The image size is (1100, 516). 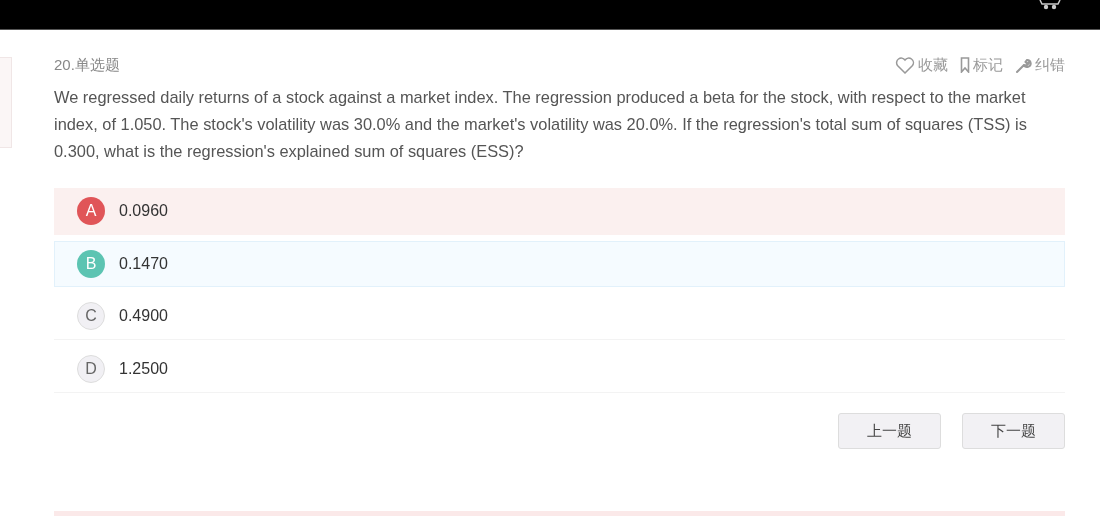 I want to click on question-text: We regressed daily returns of a stock against a market index. The regression produced a beta for the stock, with respect to the market index, of 1.050. The stock's volatility was 30.0% and the market's volatility was 20.0%. If the regression's total sum of squares (TSS) is 0.300, what is the regression's explained sum of squares (ESS)?, so click(x=541, y=124).